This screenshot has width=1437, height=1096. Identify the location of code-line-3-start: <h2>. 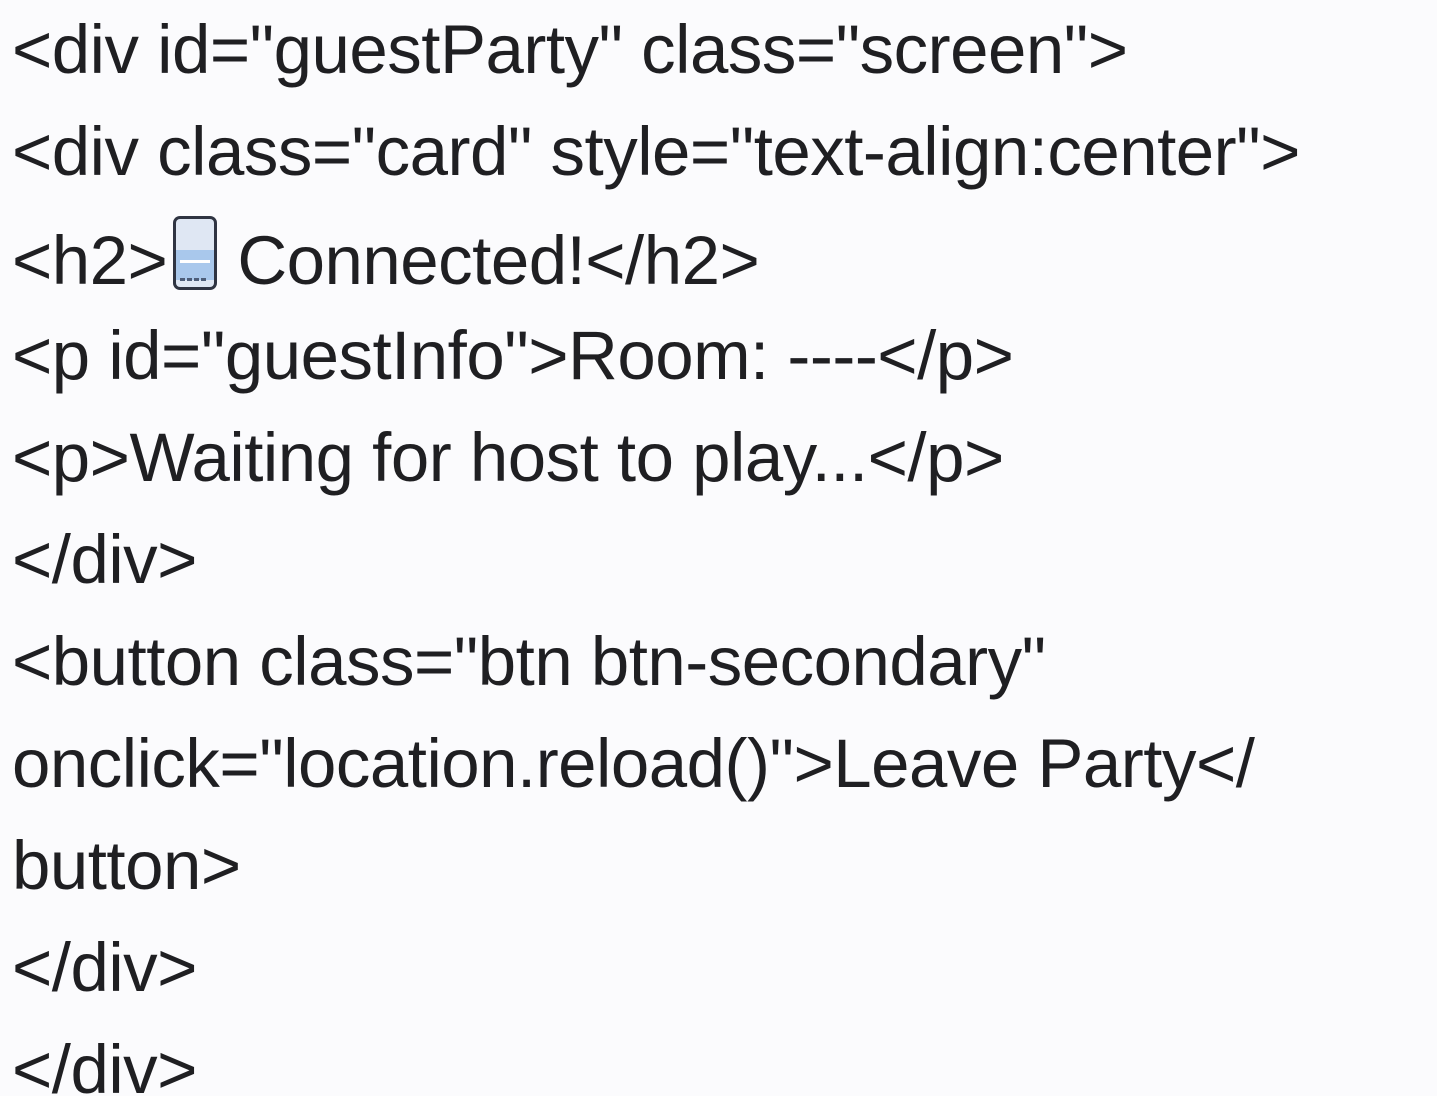
(90, 260).